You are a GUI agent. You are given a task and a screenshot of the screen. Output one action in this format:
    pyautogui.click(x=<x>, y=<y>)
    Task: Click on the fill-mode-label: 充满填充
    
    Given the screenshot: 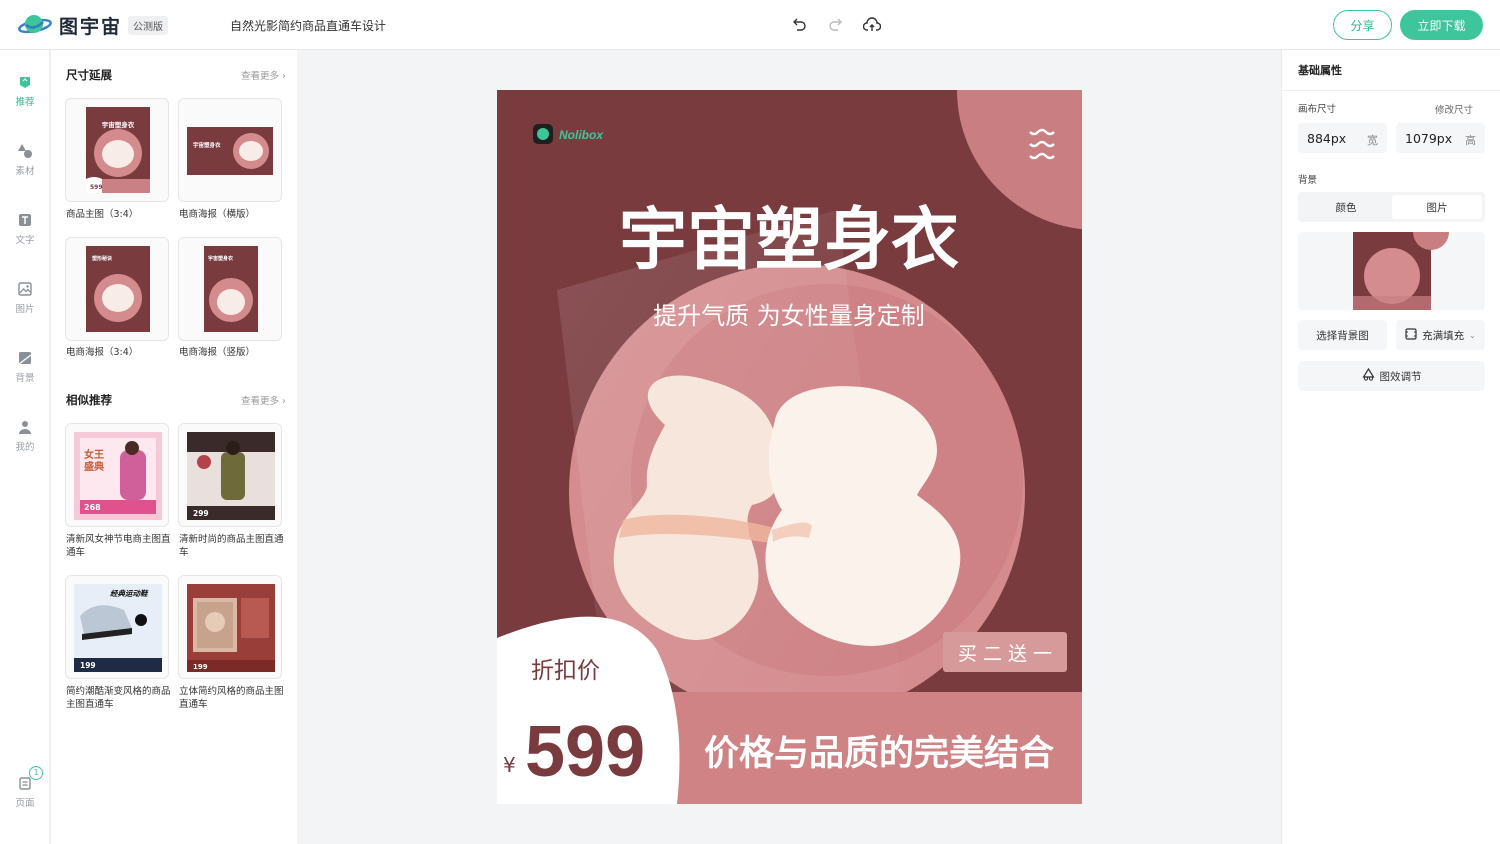 What is the action you would take?
    pyautogui.click(x=1443, y=335)
    